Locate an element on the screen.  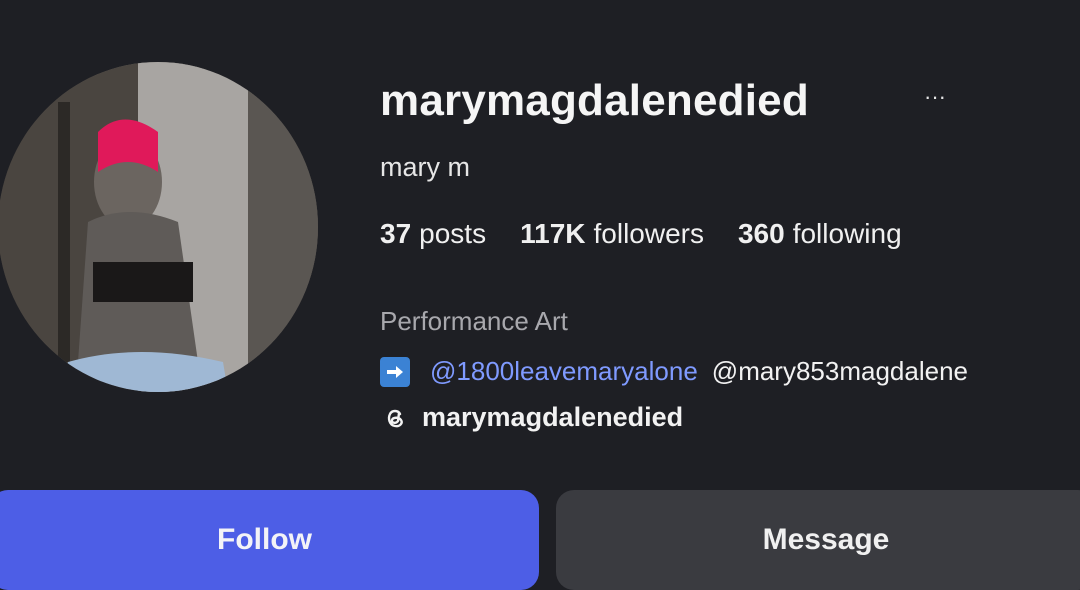
followers-label: followers is located at coordinates (648, 233).